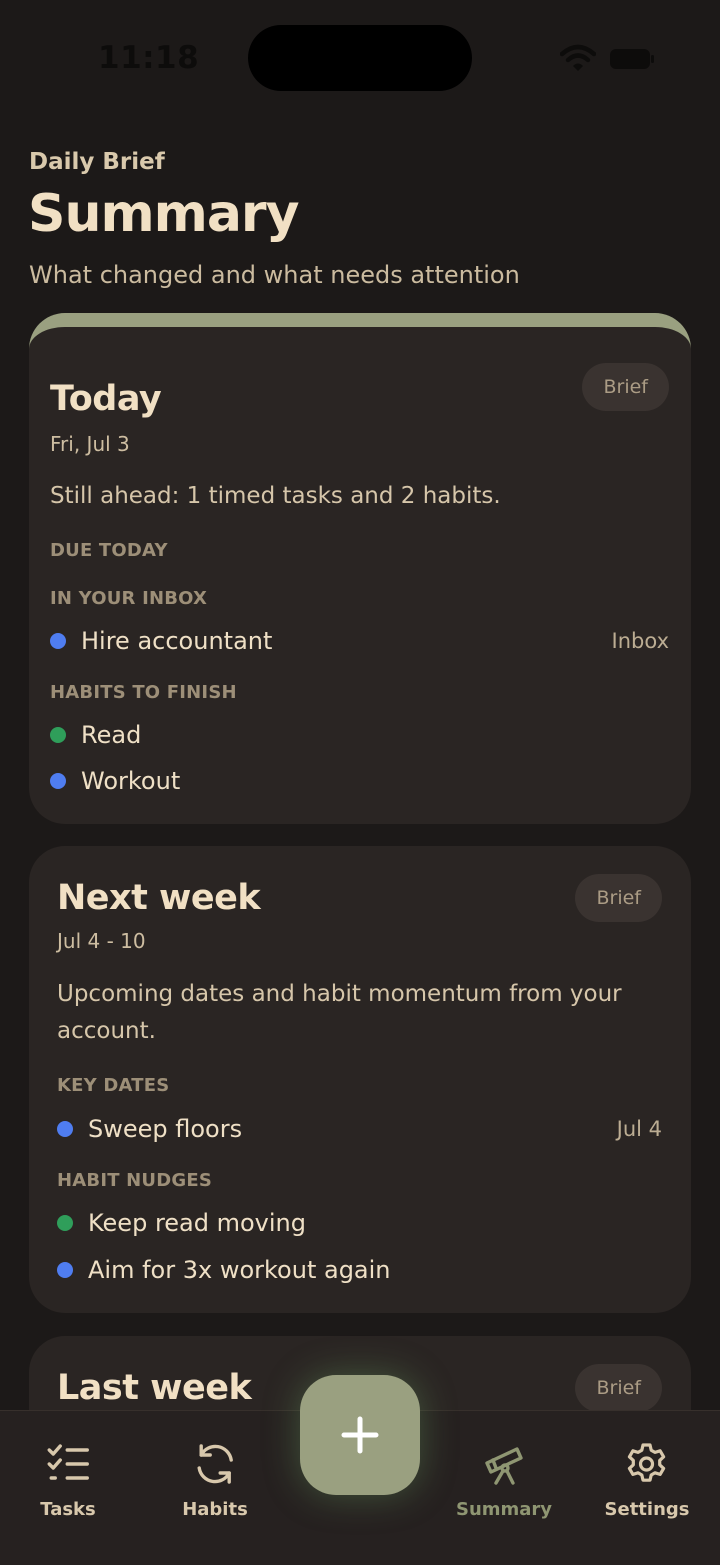 The height and width of the screenshot is (1565, 720). I want to click on card-title: Today, so click(106, 399).